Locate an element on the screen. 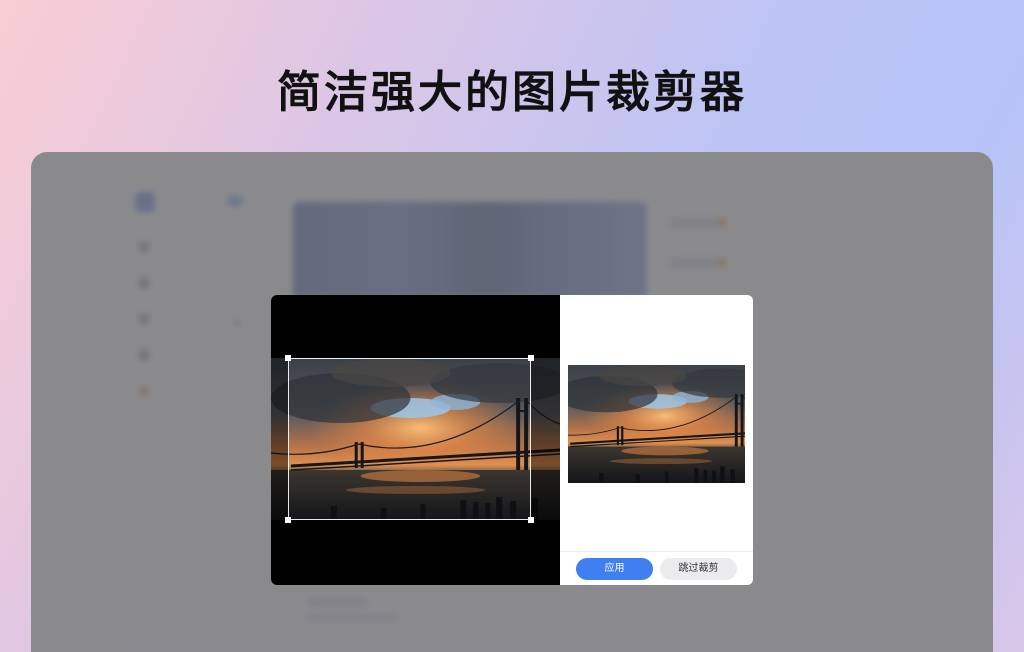 This screenshot has height=652, width=1024. crop-handle-top-right is located at coordinates (531, 358).